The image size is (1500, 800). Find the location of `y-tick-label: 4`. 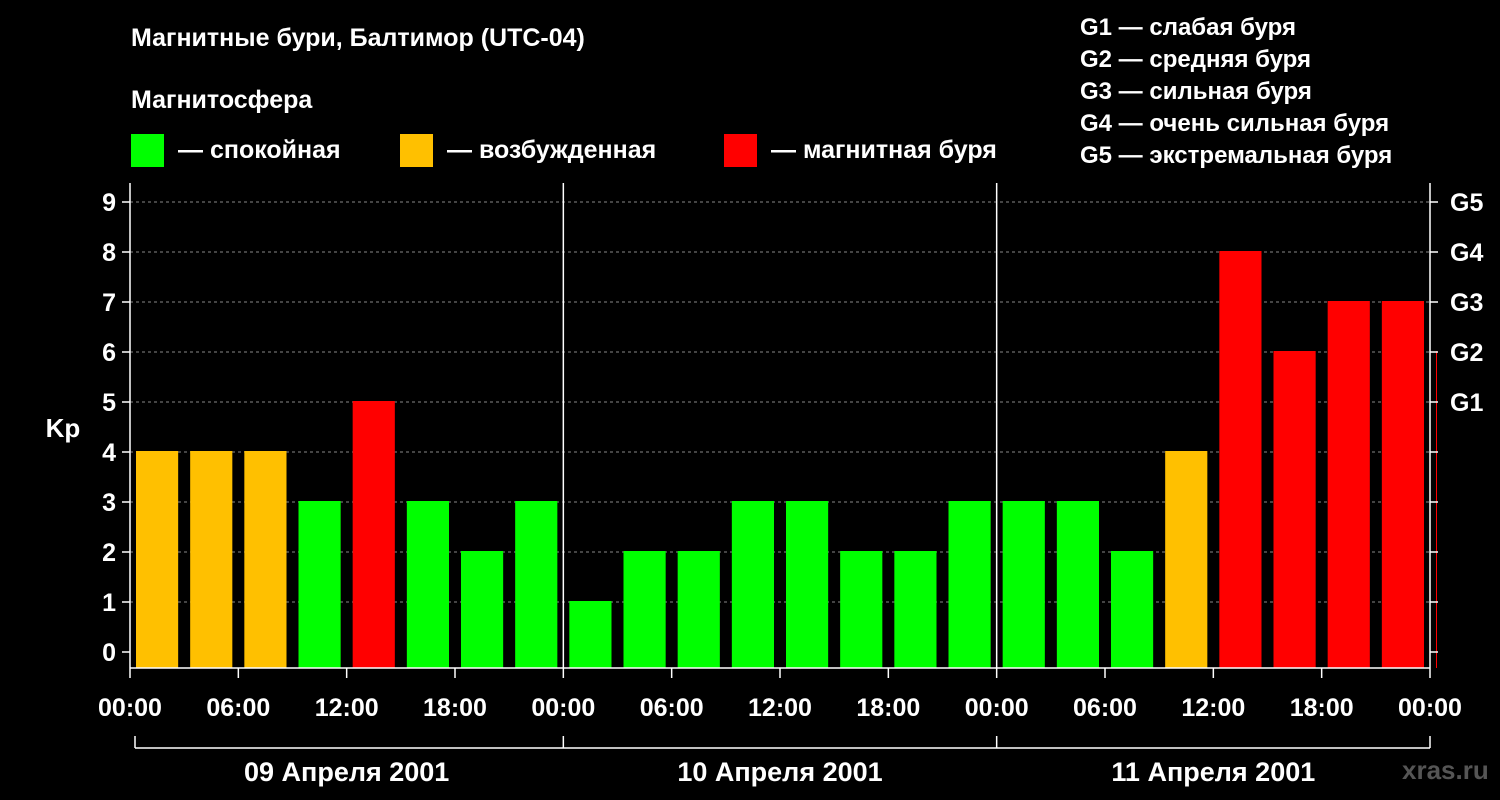

y-tick-label: 4 is located at coordinates (109, 453).